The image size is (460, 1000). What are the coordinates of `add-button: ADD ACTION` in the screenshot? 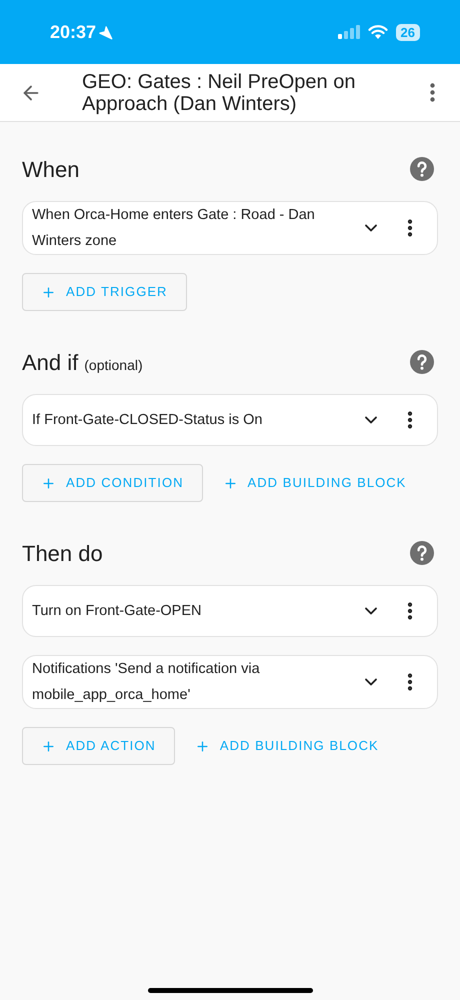 It's located at (98, 746).